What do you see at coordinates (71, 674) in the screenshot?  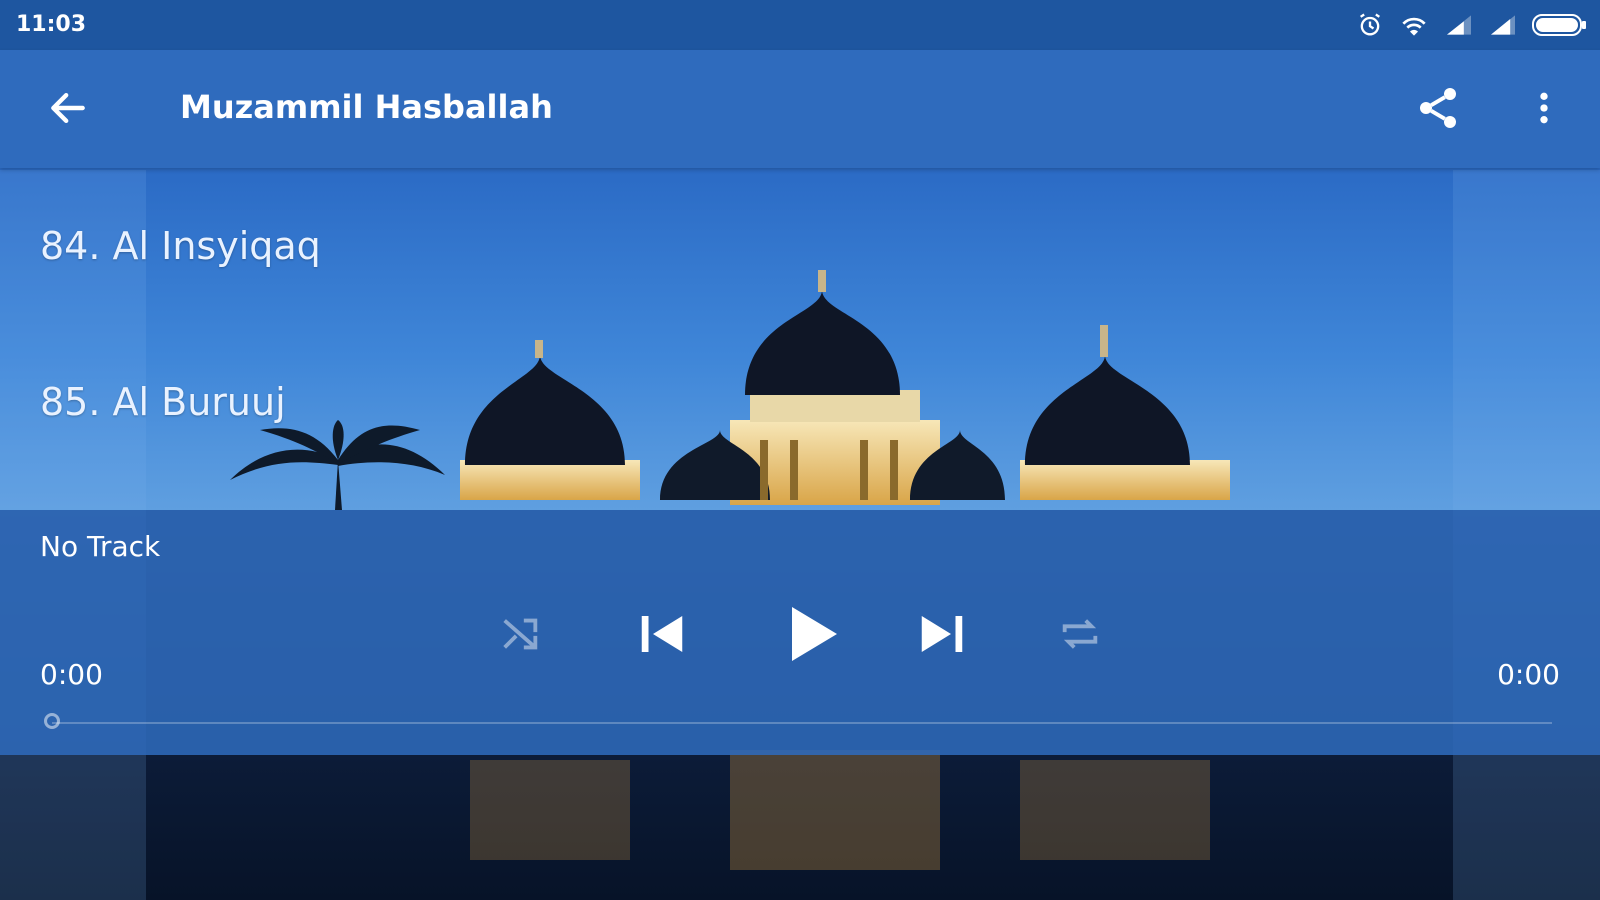 I see `elapsed-time: 0:00` at bounding box center [71, 674].